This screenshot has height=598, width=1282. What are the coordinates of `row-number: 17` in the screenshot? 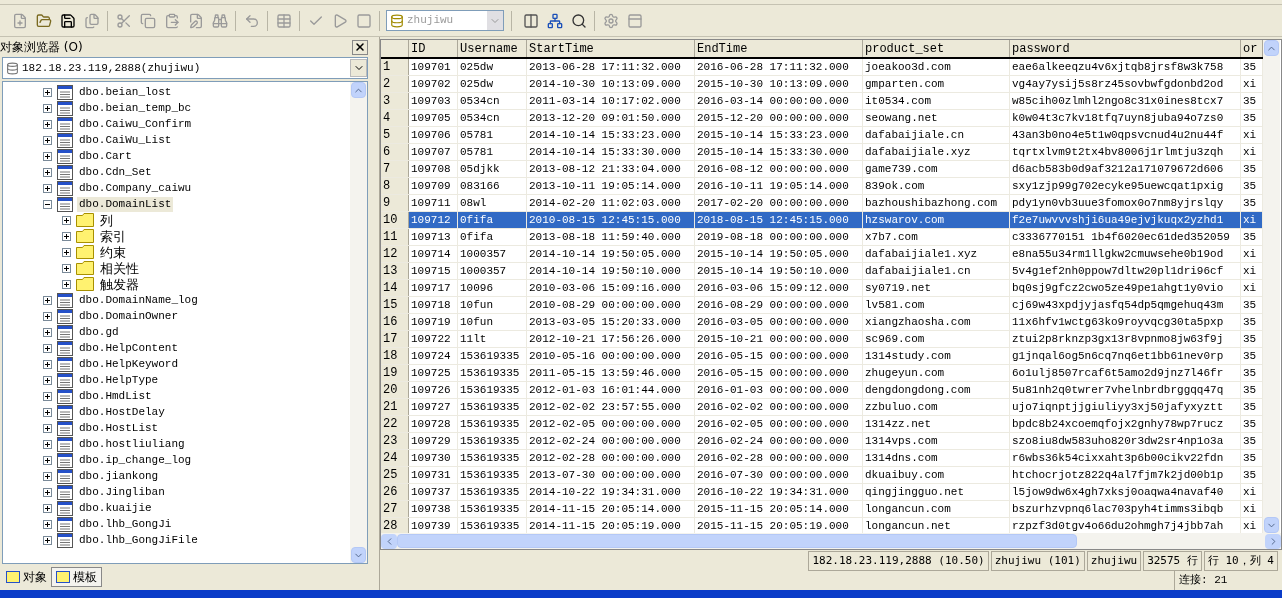 It's located at (395, 339).